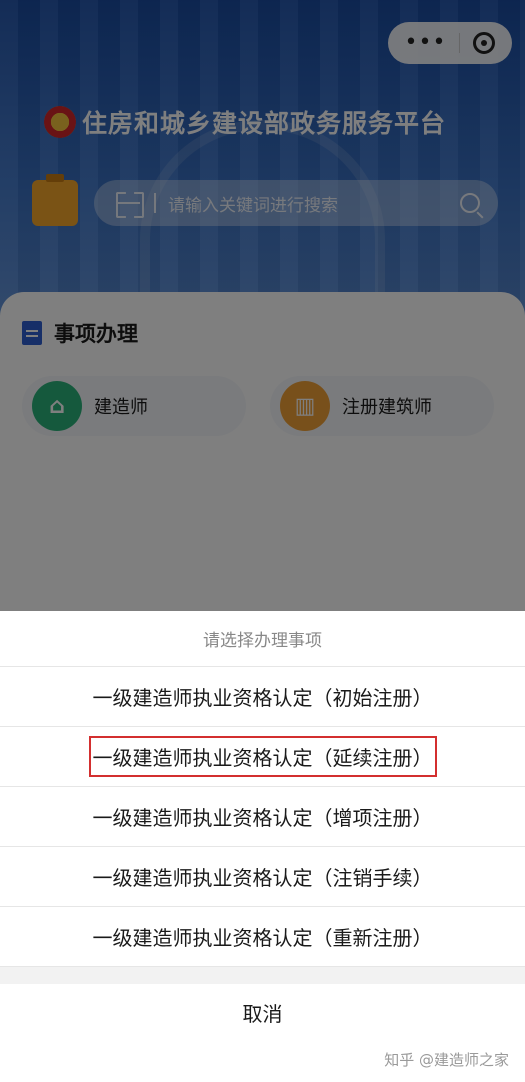  What do you see at coordinates (262, 975) in the screenshot?
I see `sheet-gap` at bounding box center [262, 975].